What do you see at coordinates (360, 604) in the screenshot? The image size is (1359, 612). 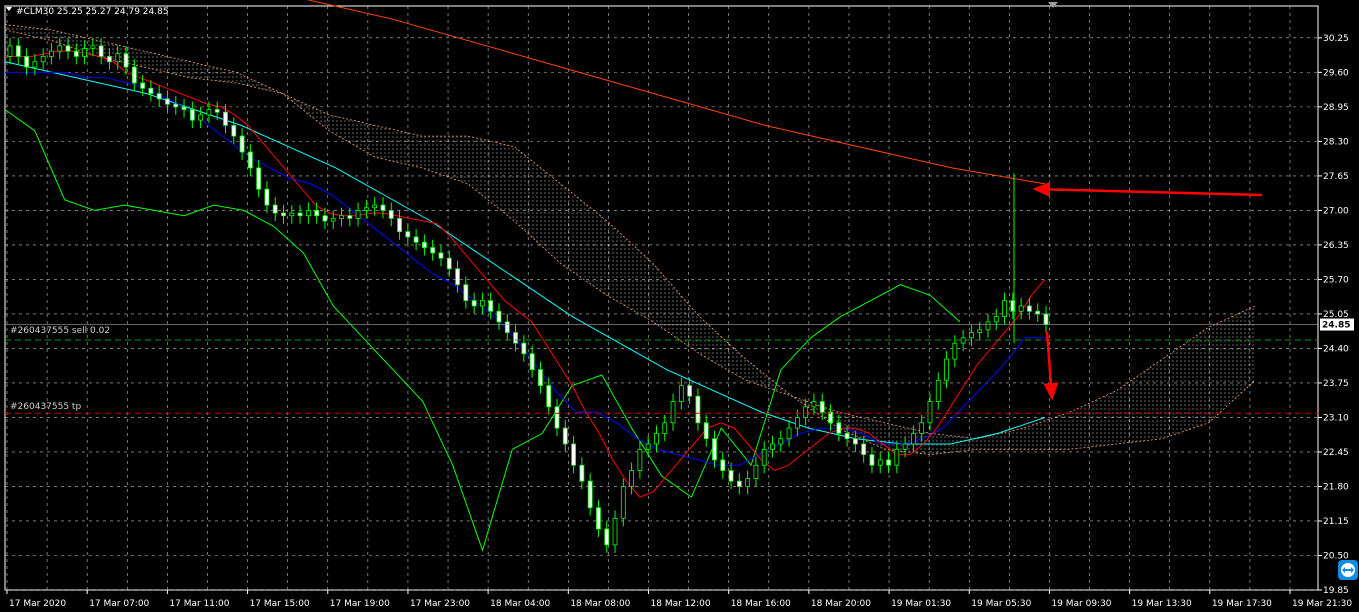 I see `x-tick-label: 17 Mar 19:00` at bounding box center [360, 604].